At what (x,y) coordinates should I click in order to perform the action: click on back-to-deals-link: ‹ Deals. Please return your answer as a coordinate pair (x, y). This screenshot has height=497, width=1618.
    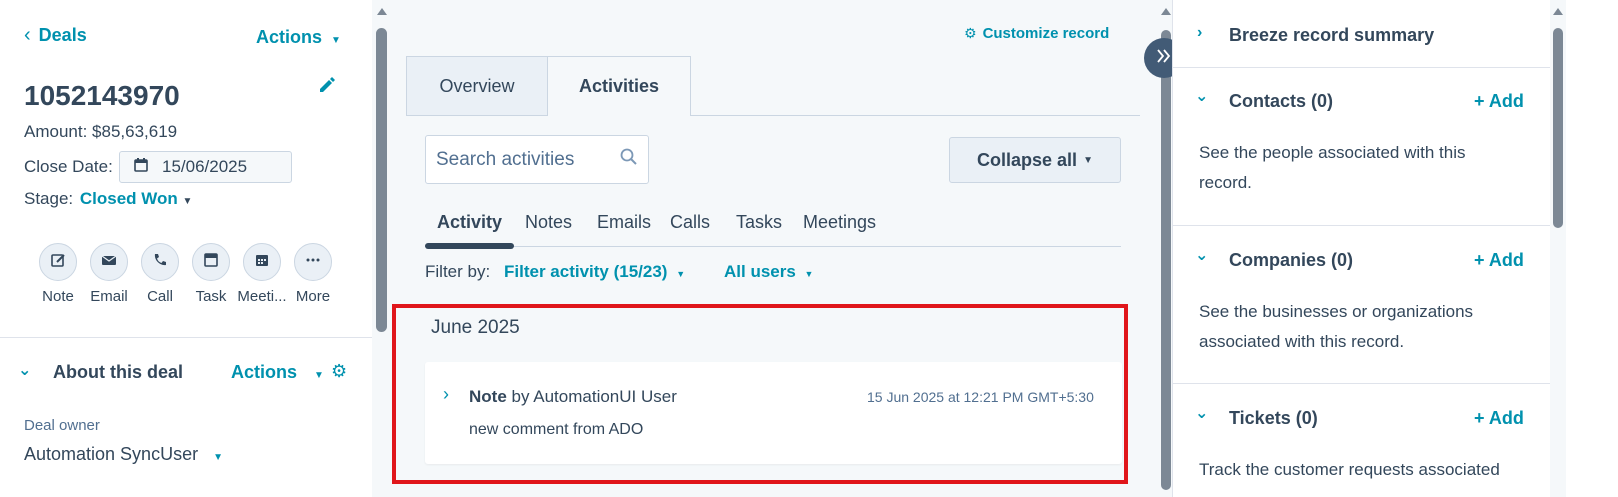
    Looking at the image, I should click on (55, 35).